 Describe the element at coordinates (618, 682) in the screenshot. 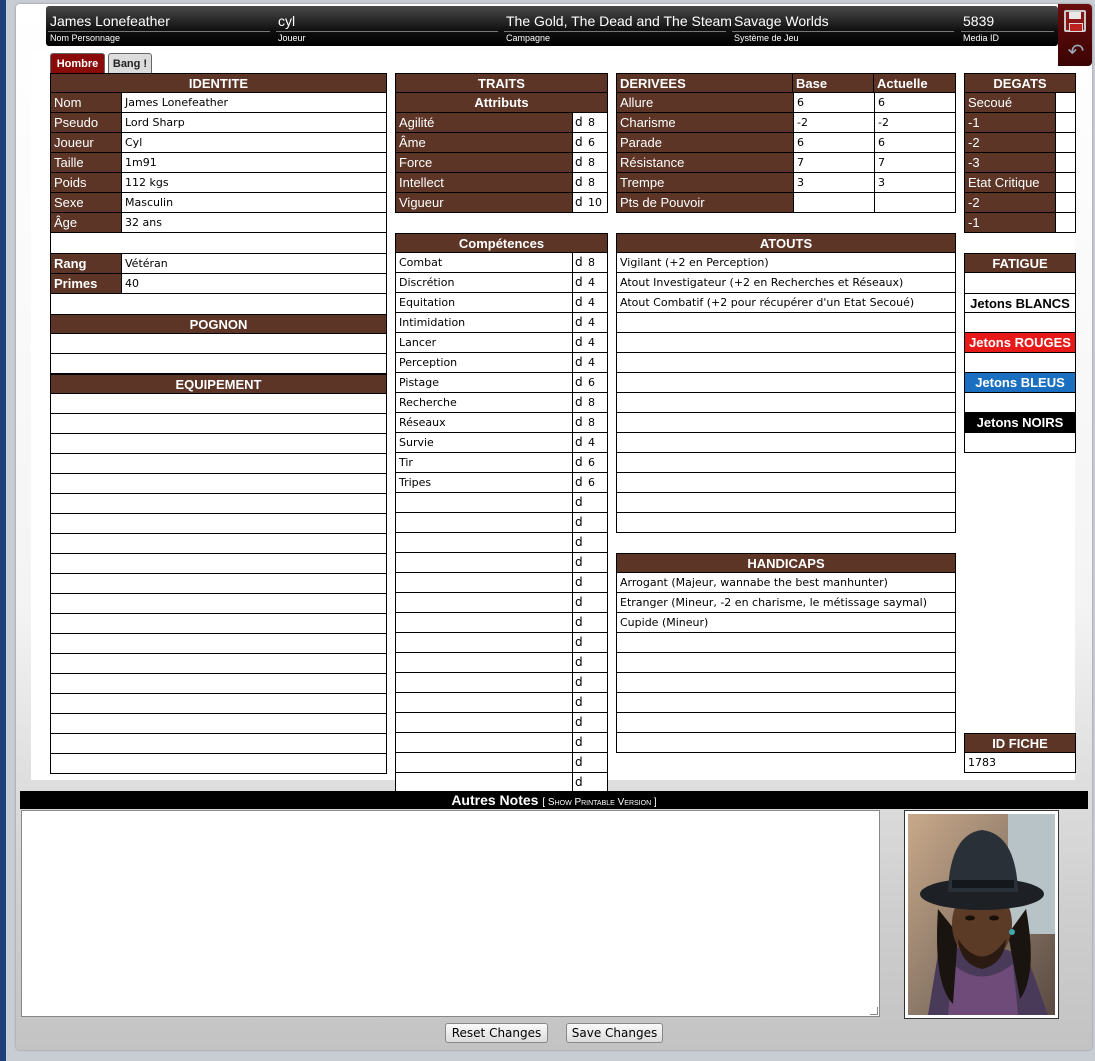

I see `handicap-text` at that location.